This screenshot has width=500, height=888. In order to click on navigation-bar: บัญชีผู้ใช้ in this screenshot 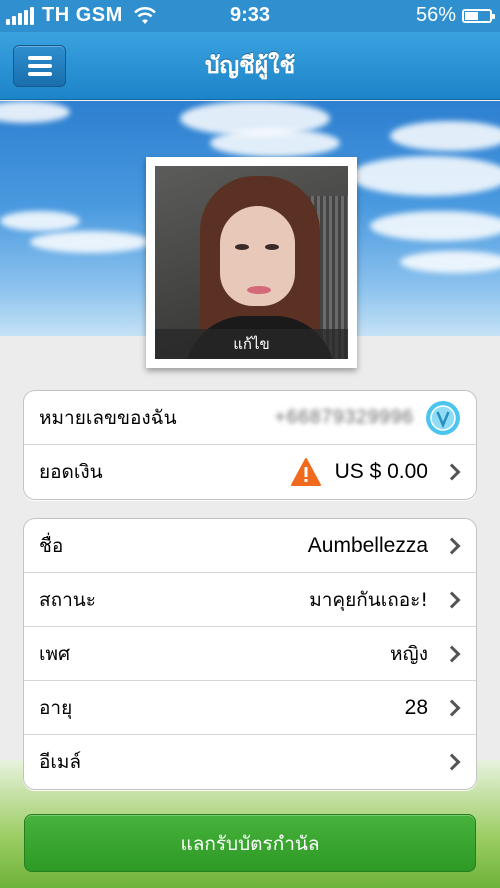, I will do `click(250, 66)`.